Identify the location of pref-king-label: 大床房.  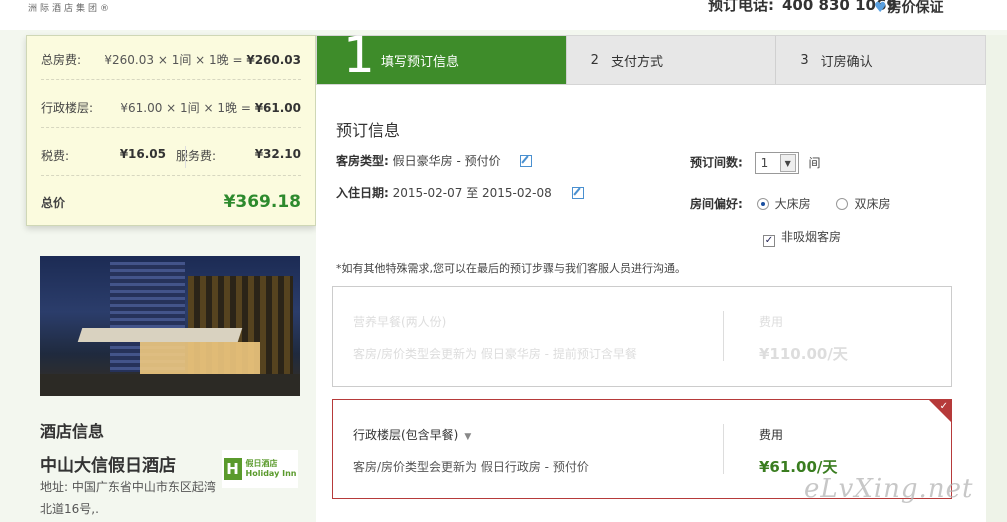
(792, 204).